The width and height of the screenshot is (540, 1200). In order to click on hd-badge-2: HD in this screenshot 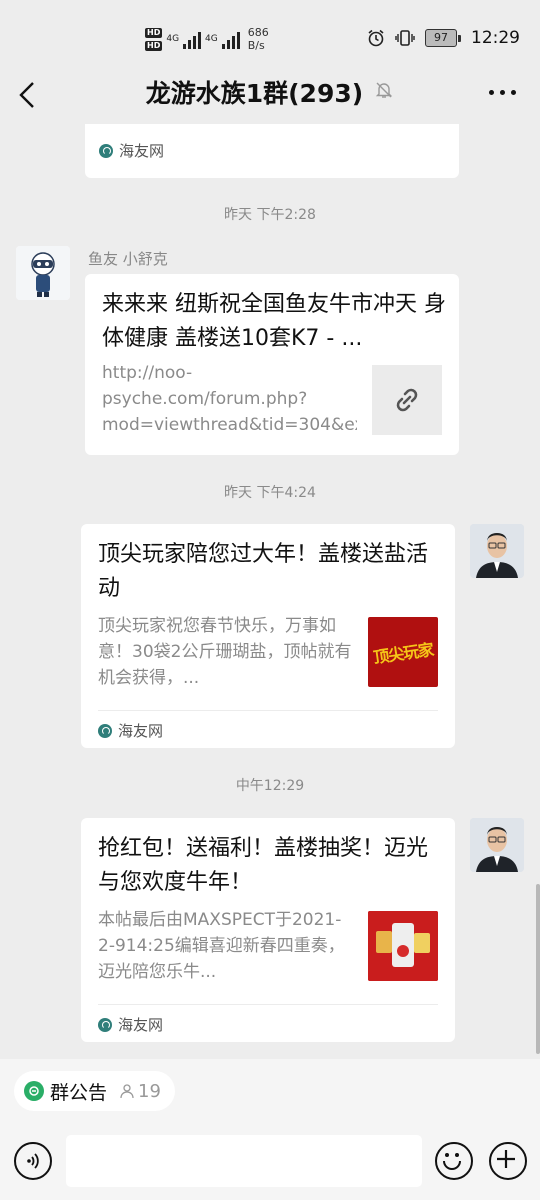, I will do `click(154, 45)`.